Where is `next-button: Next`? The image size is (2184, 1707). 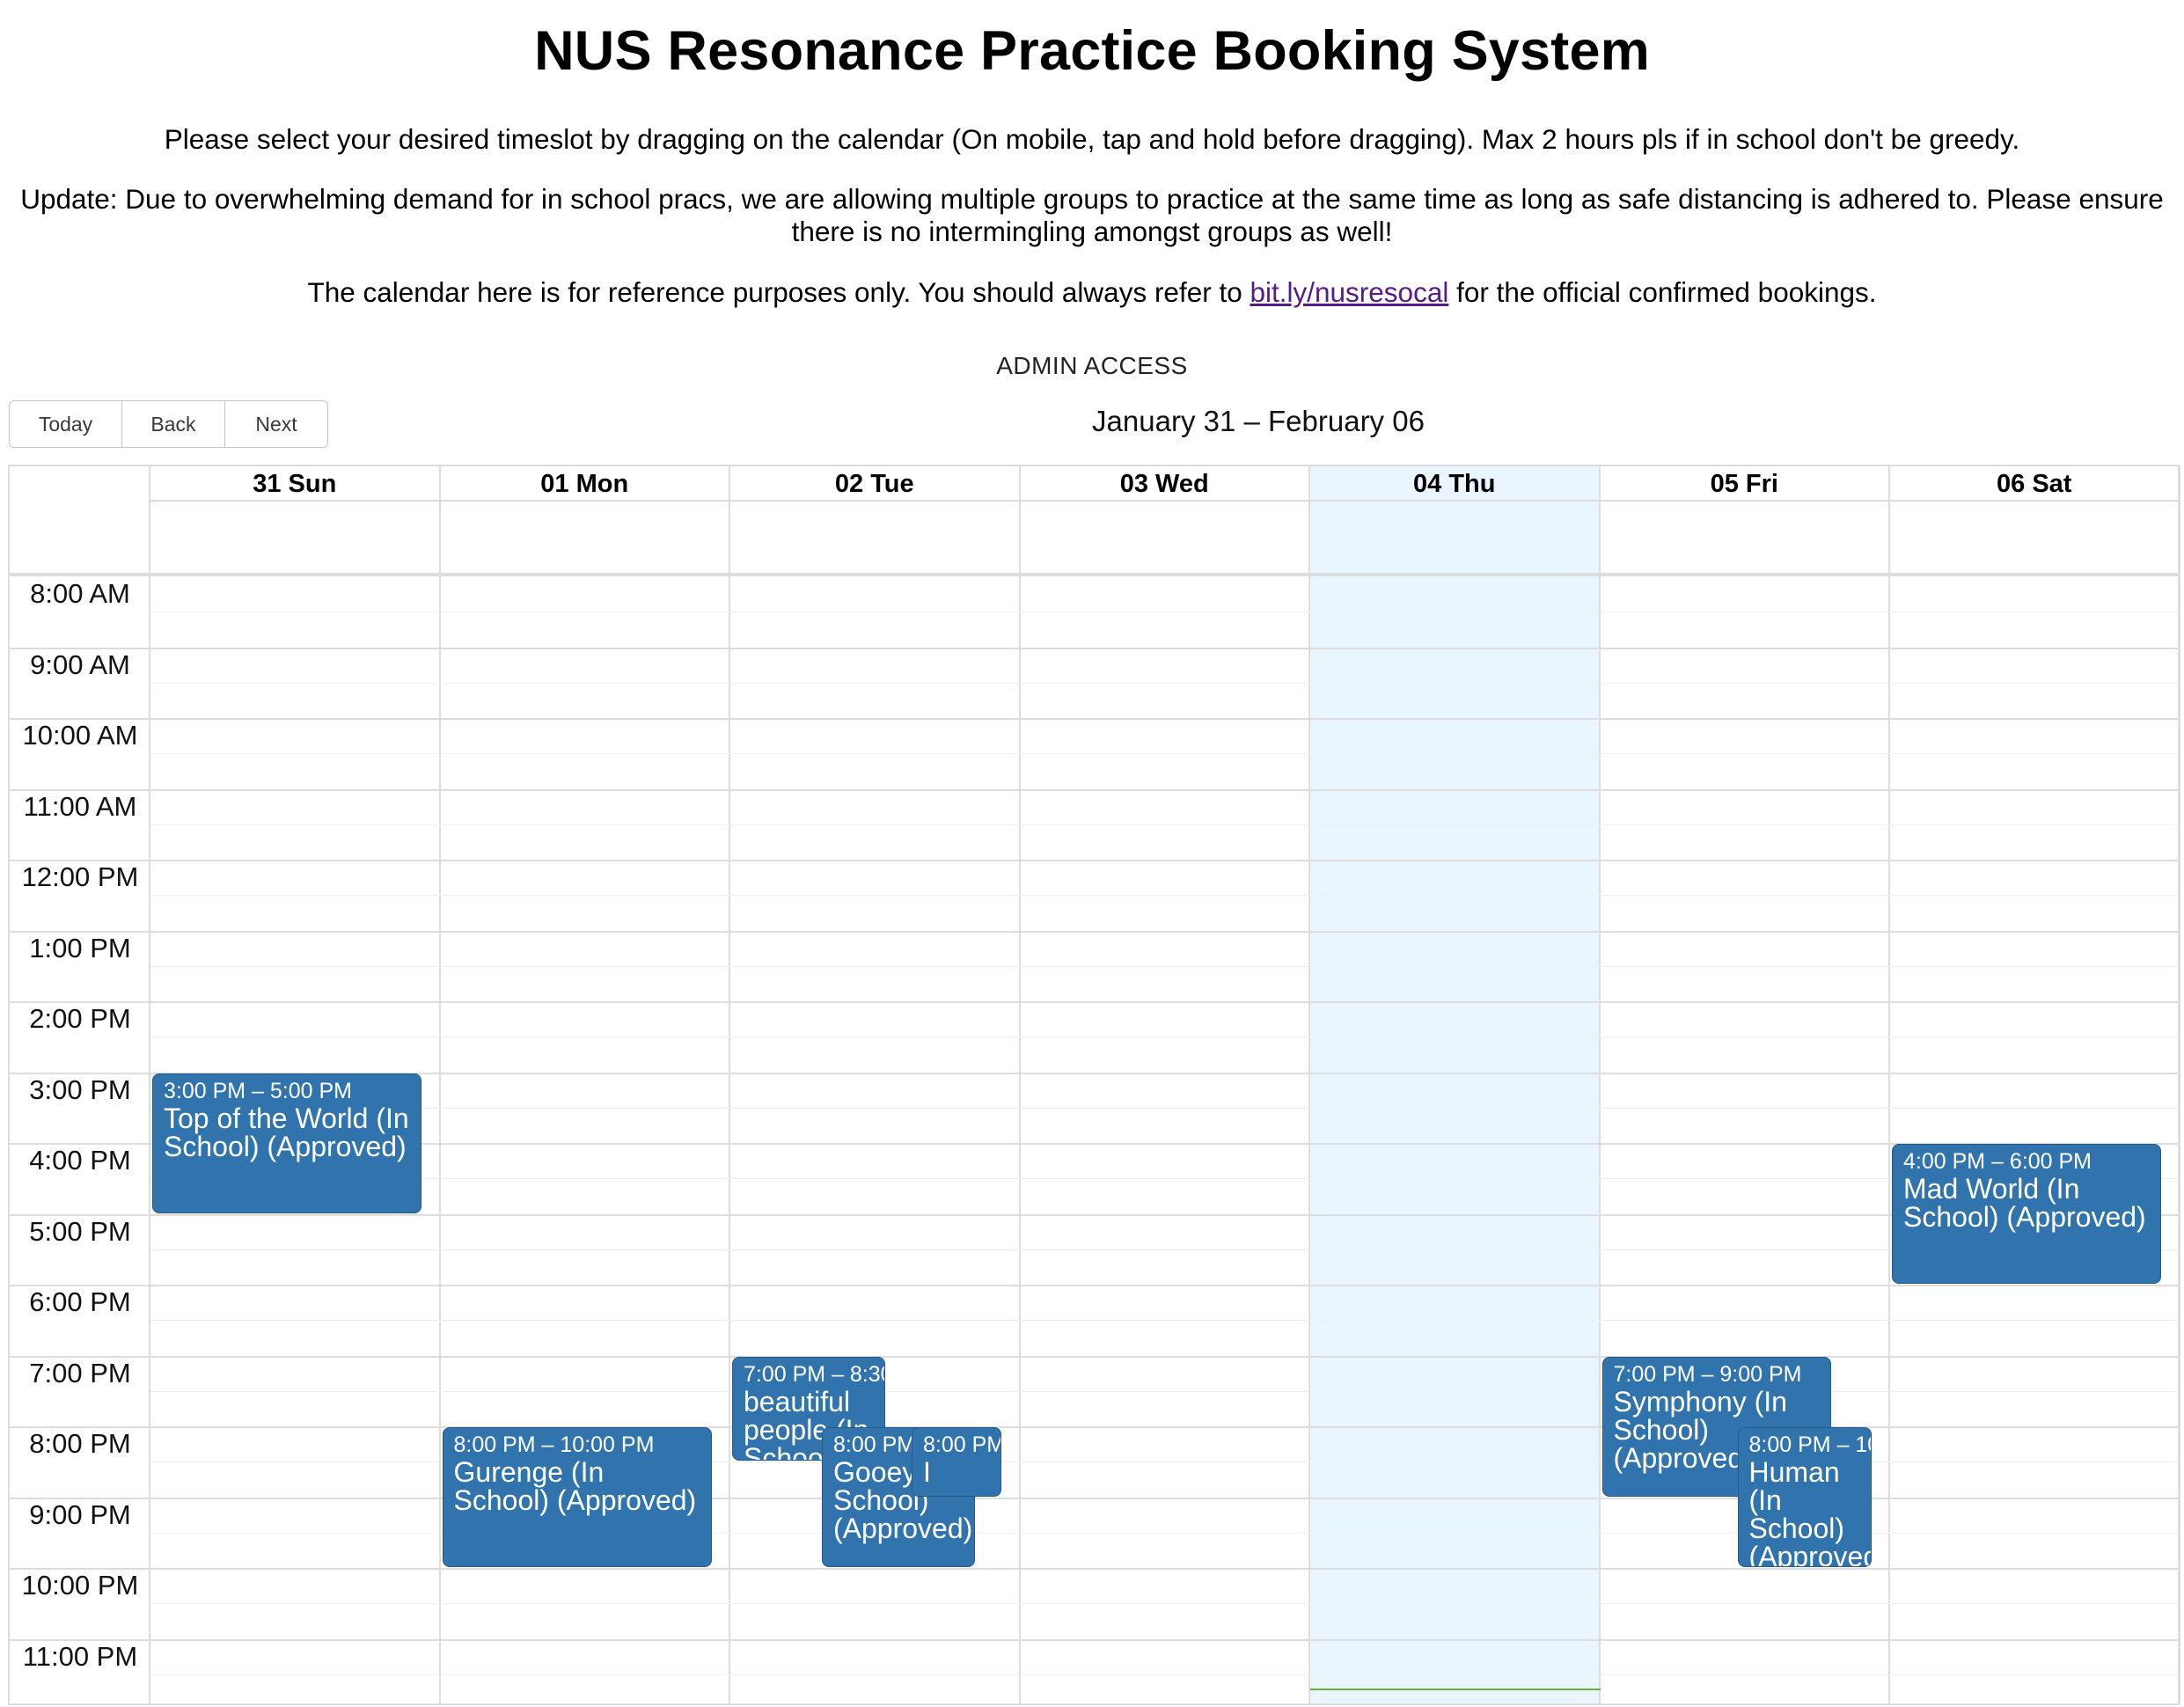
next-button: Next is located at coordinates (276, 424).